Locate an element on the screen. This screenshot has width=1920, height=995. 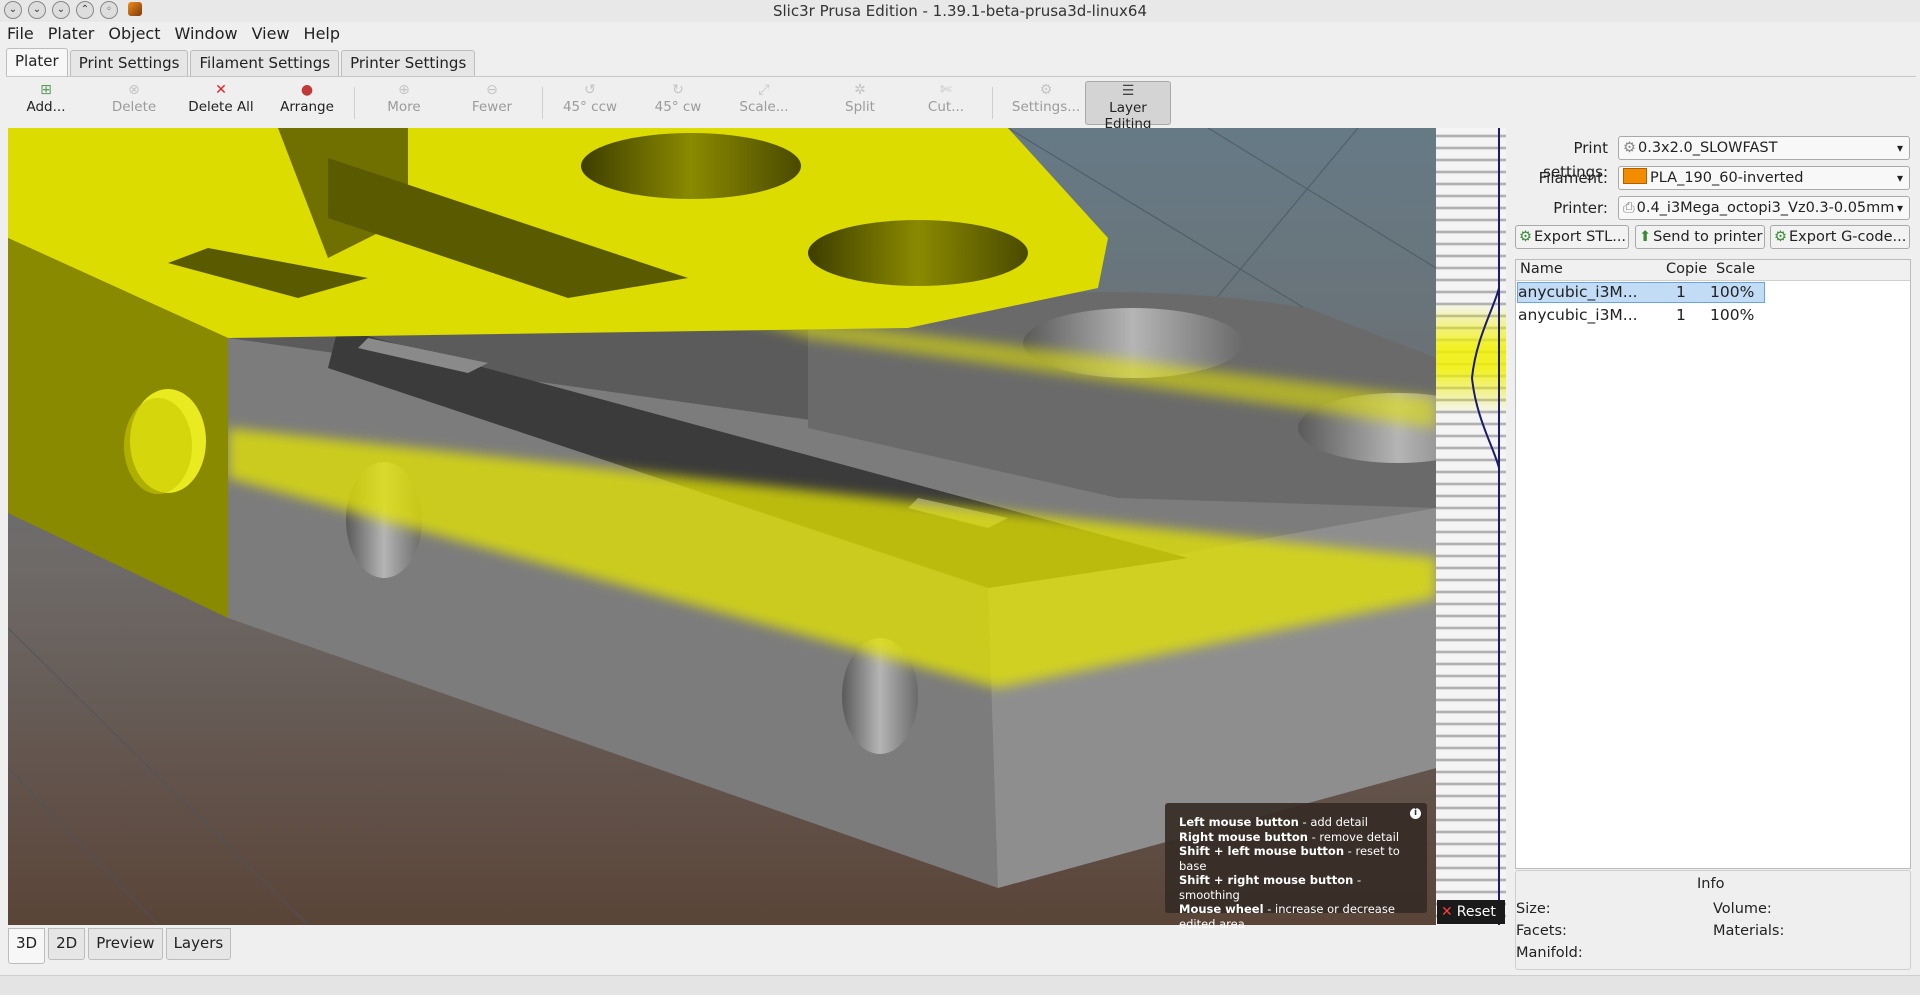
layer-height-base-line is located at coordinates (1499, 526).